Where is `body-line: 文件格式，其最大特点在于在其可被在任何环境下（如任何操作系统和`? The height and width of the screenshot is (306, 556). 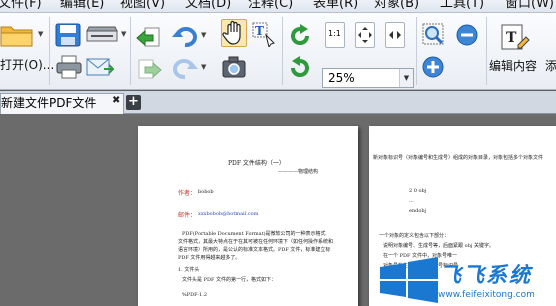
body-line: 文件格式，其最大特点在于在其可被在任何环境下（如任何操作系统和 is located at coordinates (256, 242).